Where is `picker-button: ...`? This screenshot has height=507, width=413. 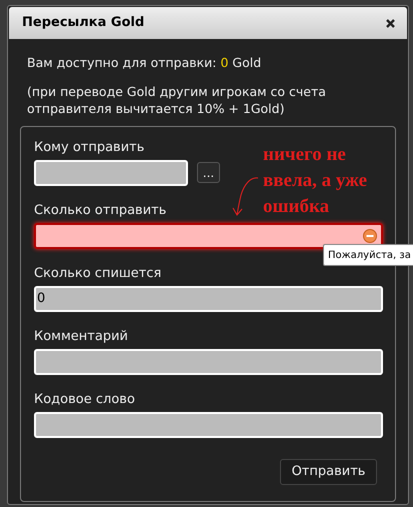 picker-button: ... is located at coordinates (208, 173).